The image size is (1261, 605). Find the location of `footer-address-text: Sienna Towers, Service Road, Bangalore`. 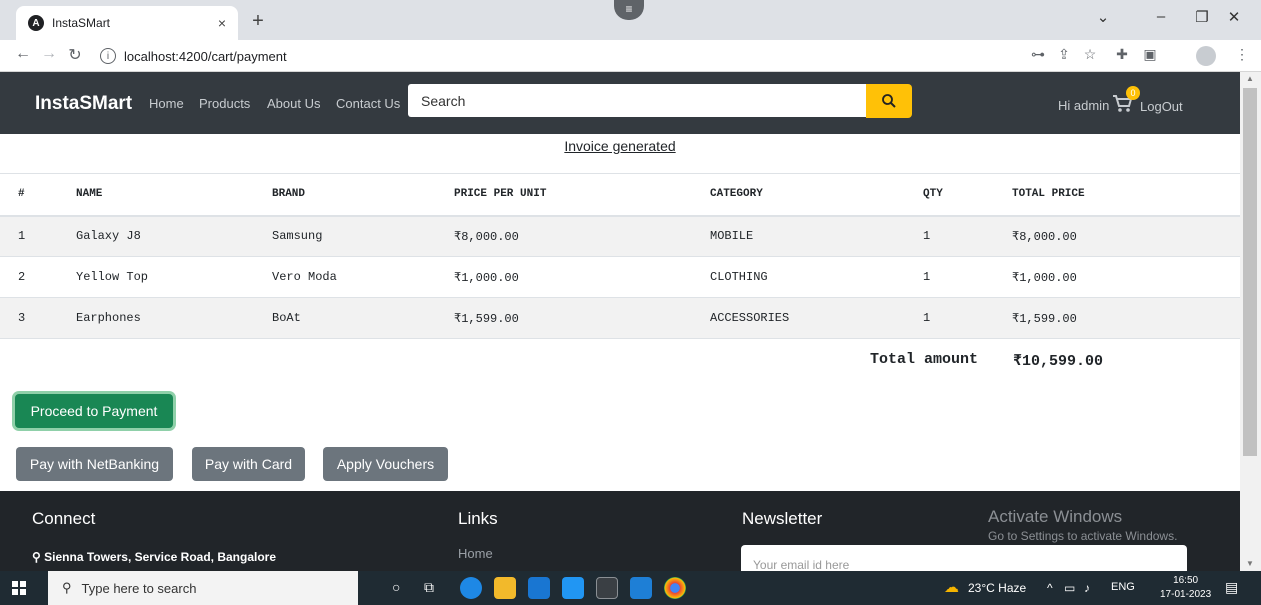

footer-address-text: Sienna Towers, Service Road, Bangalore is located at coordinates (160, 557).